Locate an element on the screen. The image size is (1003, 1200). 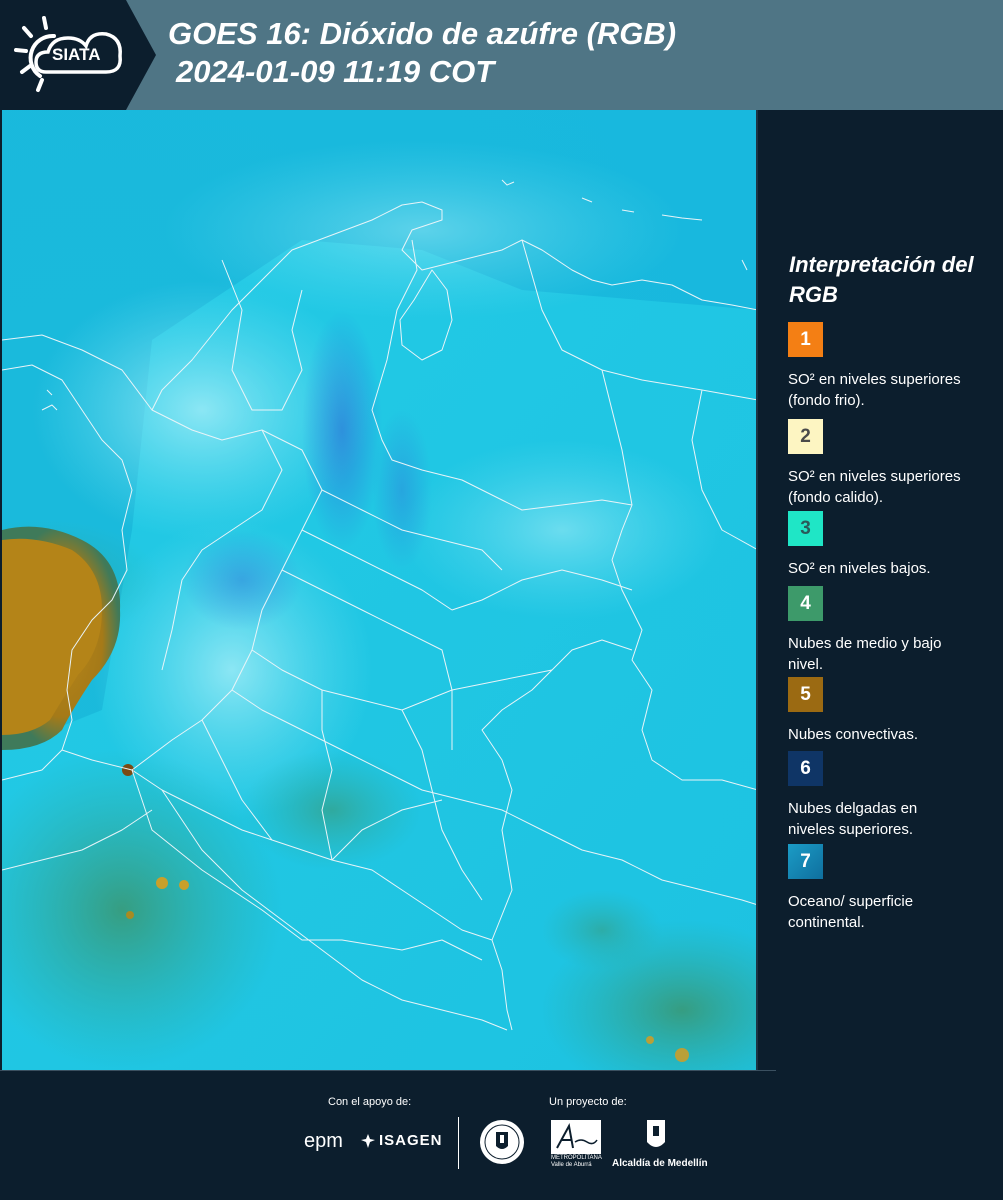
legend-label-7: Oceano/ superficie continental. is located at coordinates (851, 912).